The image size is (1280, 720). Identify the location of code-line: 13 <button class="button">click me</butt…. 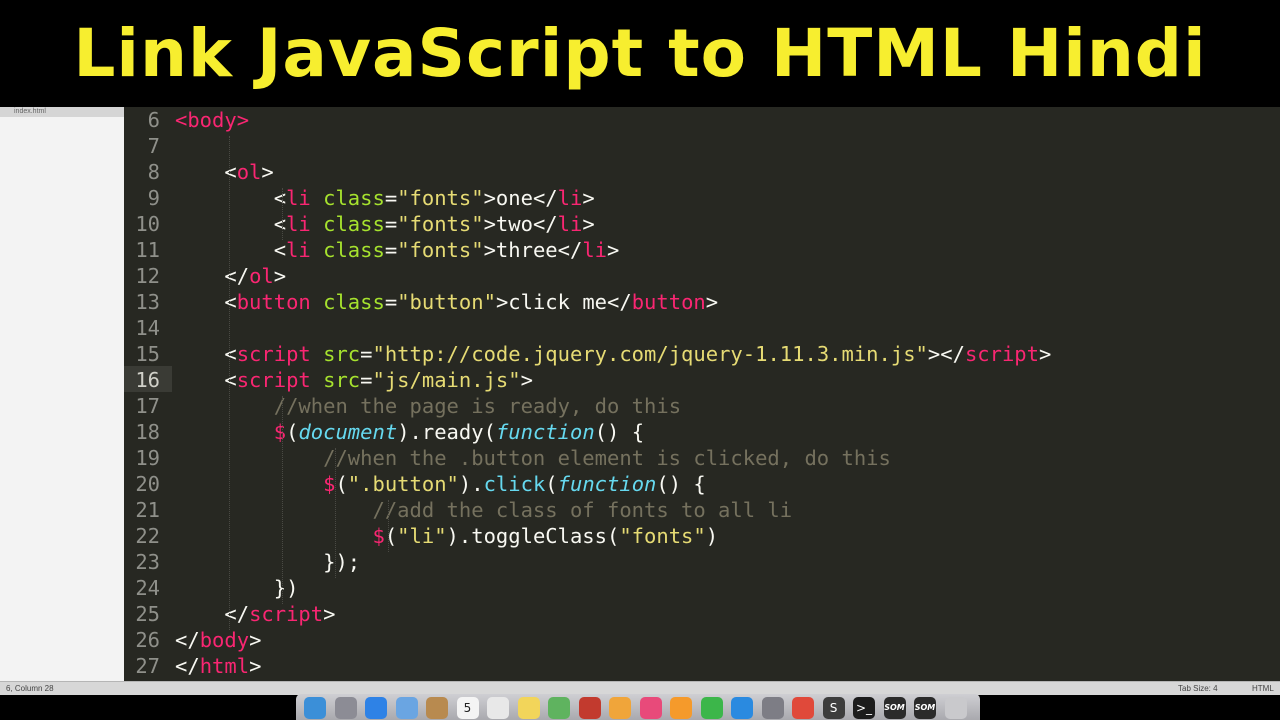
(702, 302).